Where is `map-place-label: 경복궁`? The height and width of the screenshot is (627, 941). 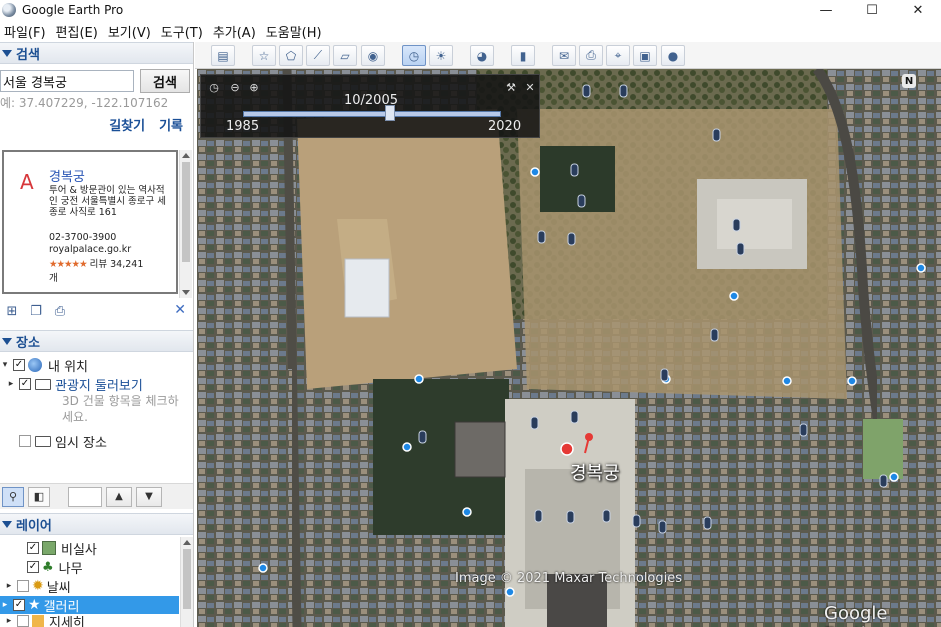
map-place-label: 경복궁 is located at coordinates (595, 472).